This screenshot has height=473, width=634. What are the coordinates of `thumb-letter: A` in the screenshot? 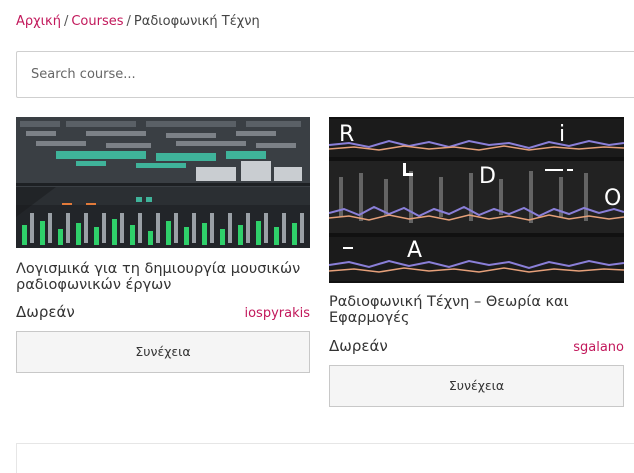 It's located at (414, 250).